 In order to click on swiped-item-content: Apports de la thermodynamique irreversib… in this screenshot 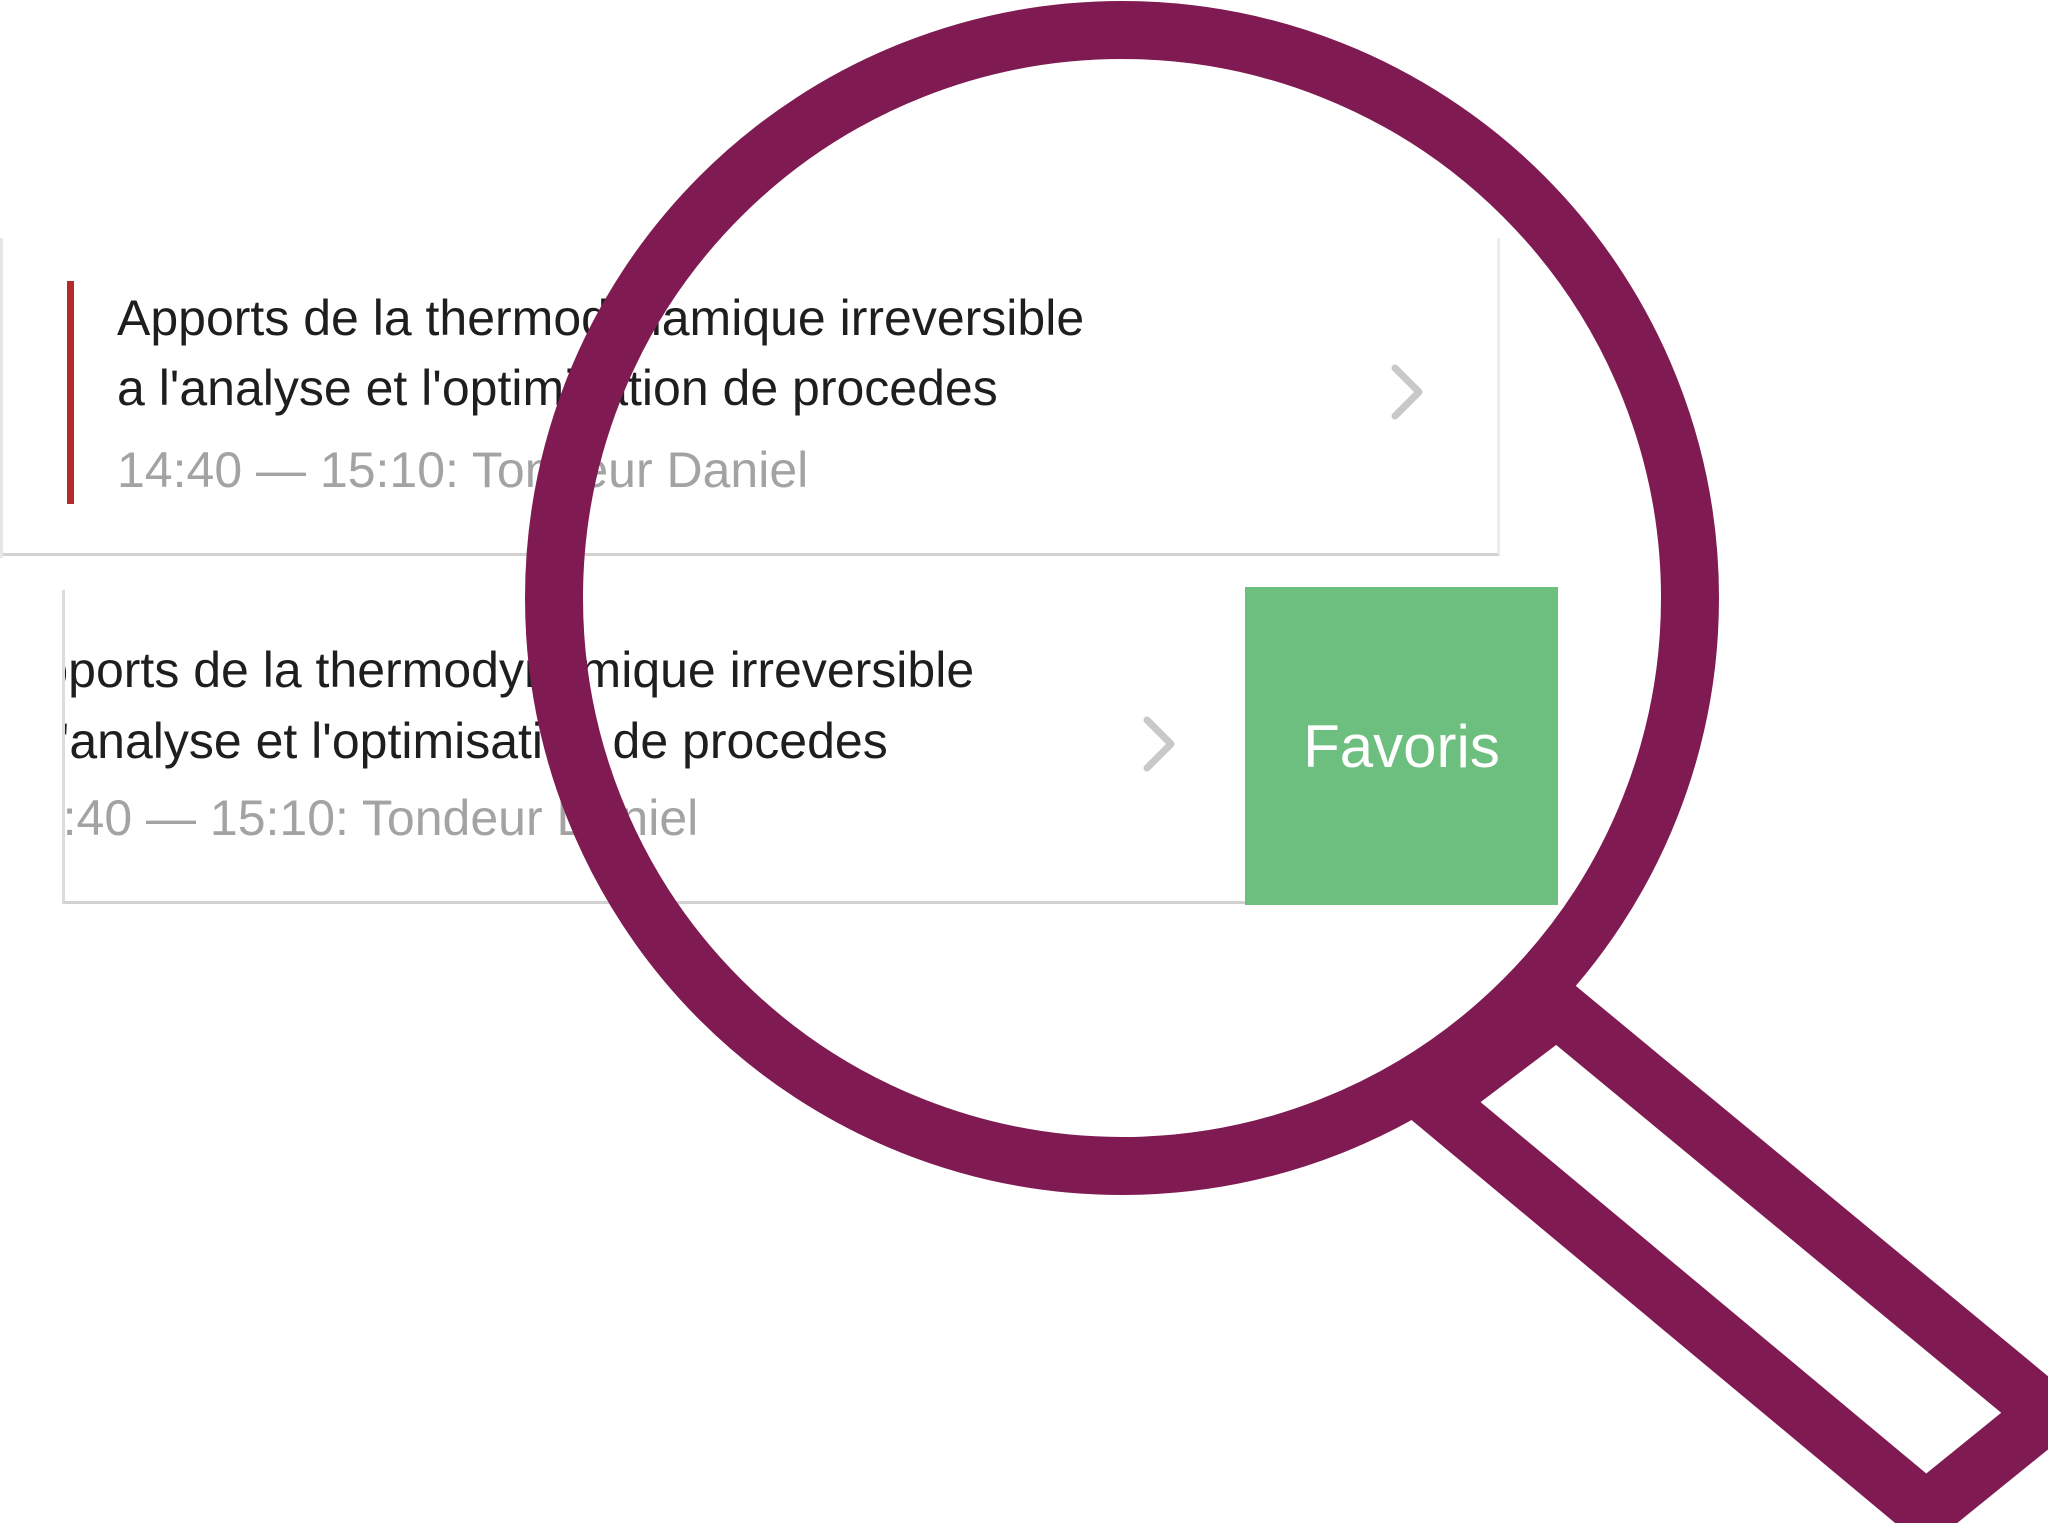, I will do `click(654, 745)`.